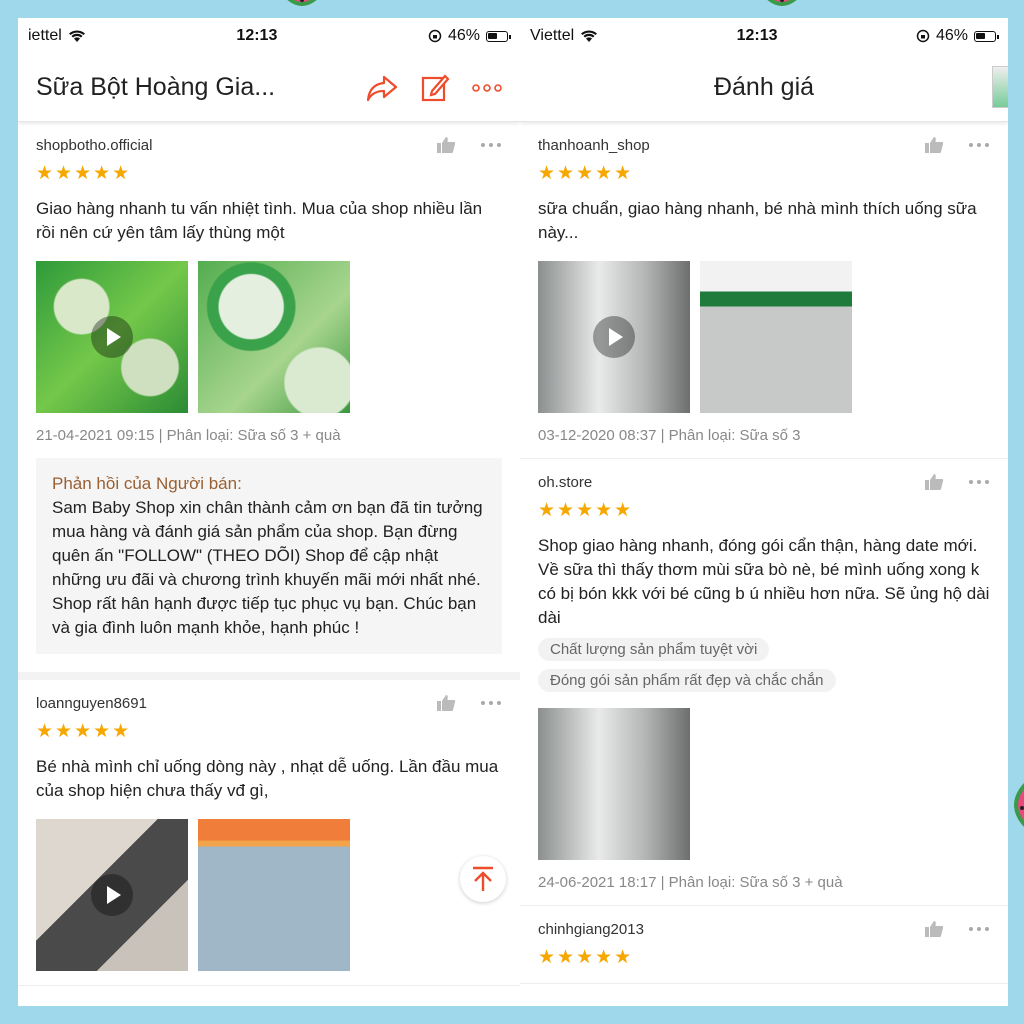 The width and height of the screenshot is (1024, 1024). I want to click on arrow-up-icon, so click(483, 878).